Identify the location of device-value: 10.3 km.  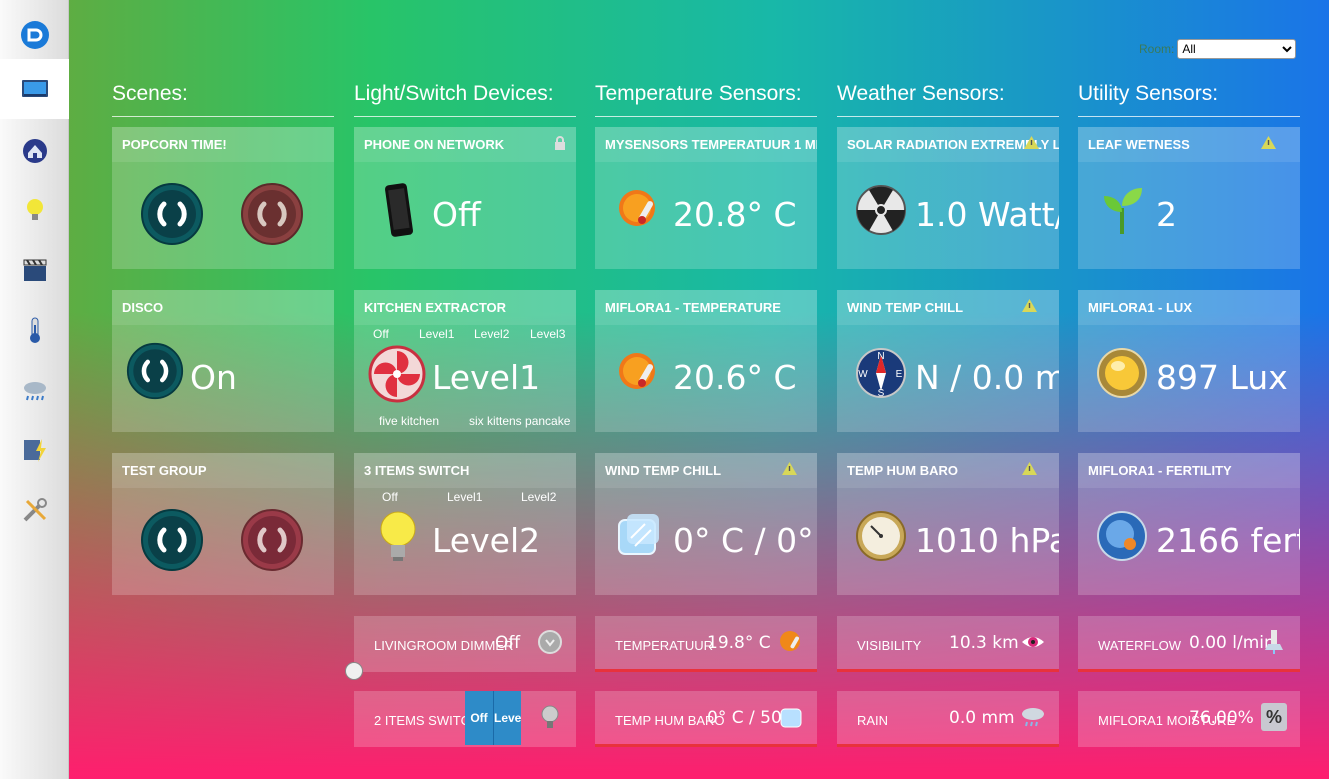
(984, 643).